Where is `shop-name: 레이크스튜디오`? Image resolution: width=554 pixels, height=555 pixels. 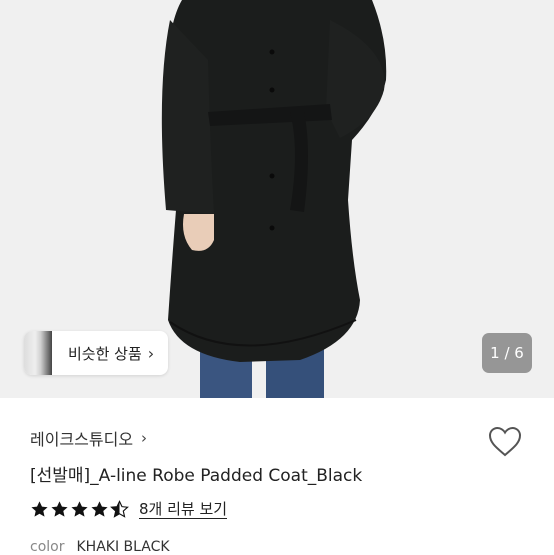
shop-name: 레이크스튜디오 is located at coordinates (82, 439).